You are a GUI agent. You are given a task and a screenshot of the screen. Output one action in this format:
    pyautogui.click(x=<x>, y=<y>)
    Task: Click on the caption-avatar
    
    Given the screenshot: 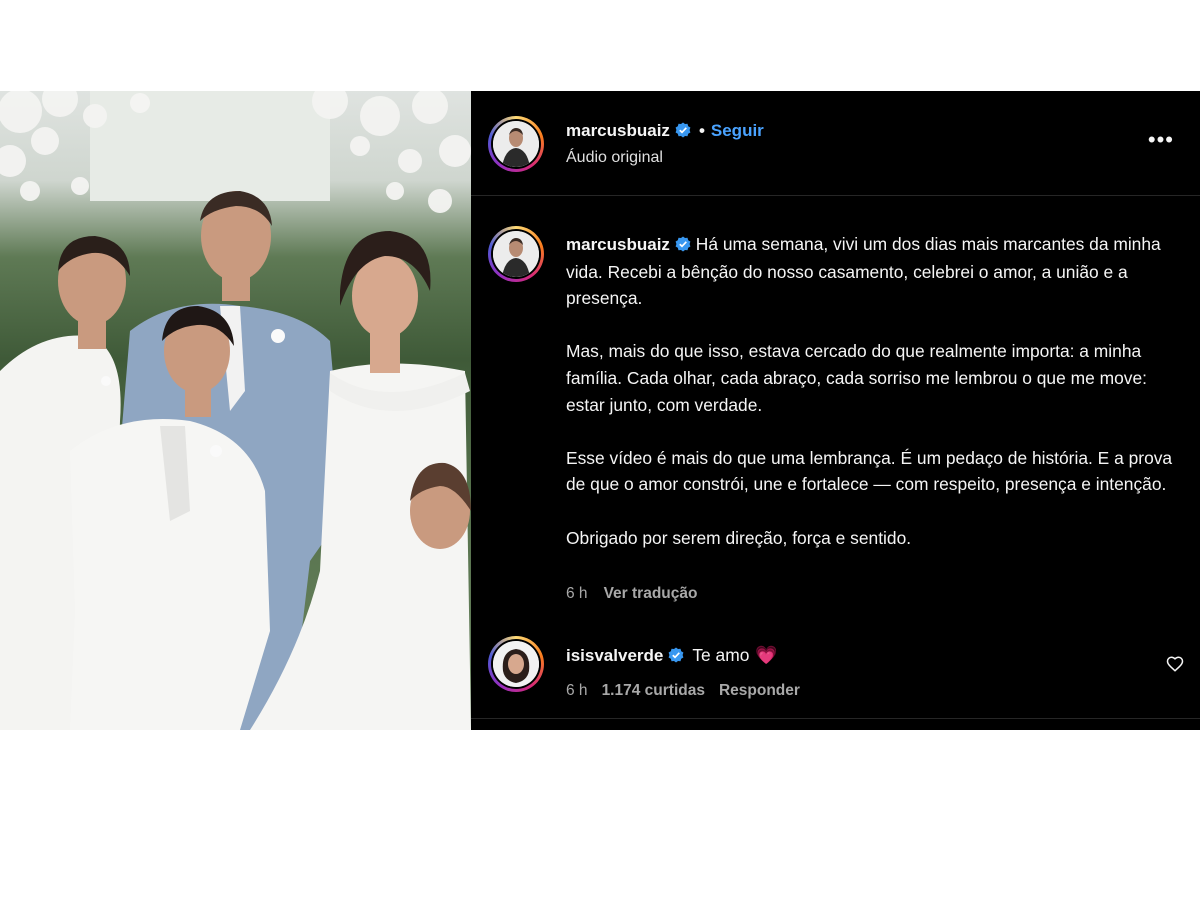 What is the action you would take?
    pyautogui.click(x=516, y=254)
    